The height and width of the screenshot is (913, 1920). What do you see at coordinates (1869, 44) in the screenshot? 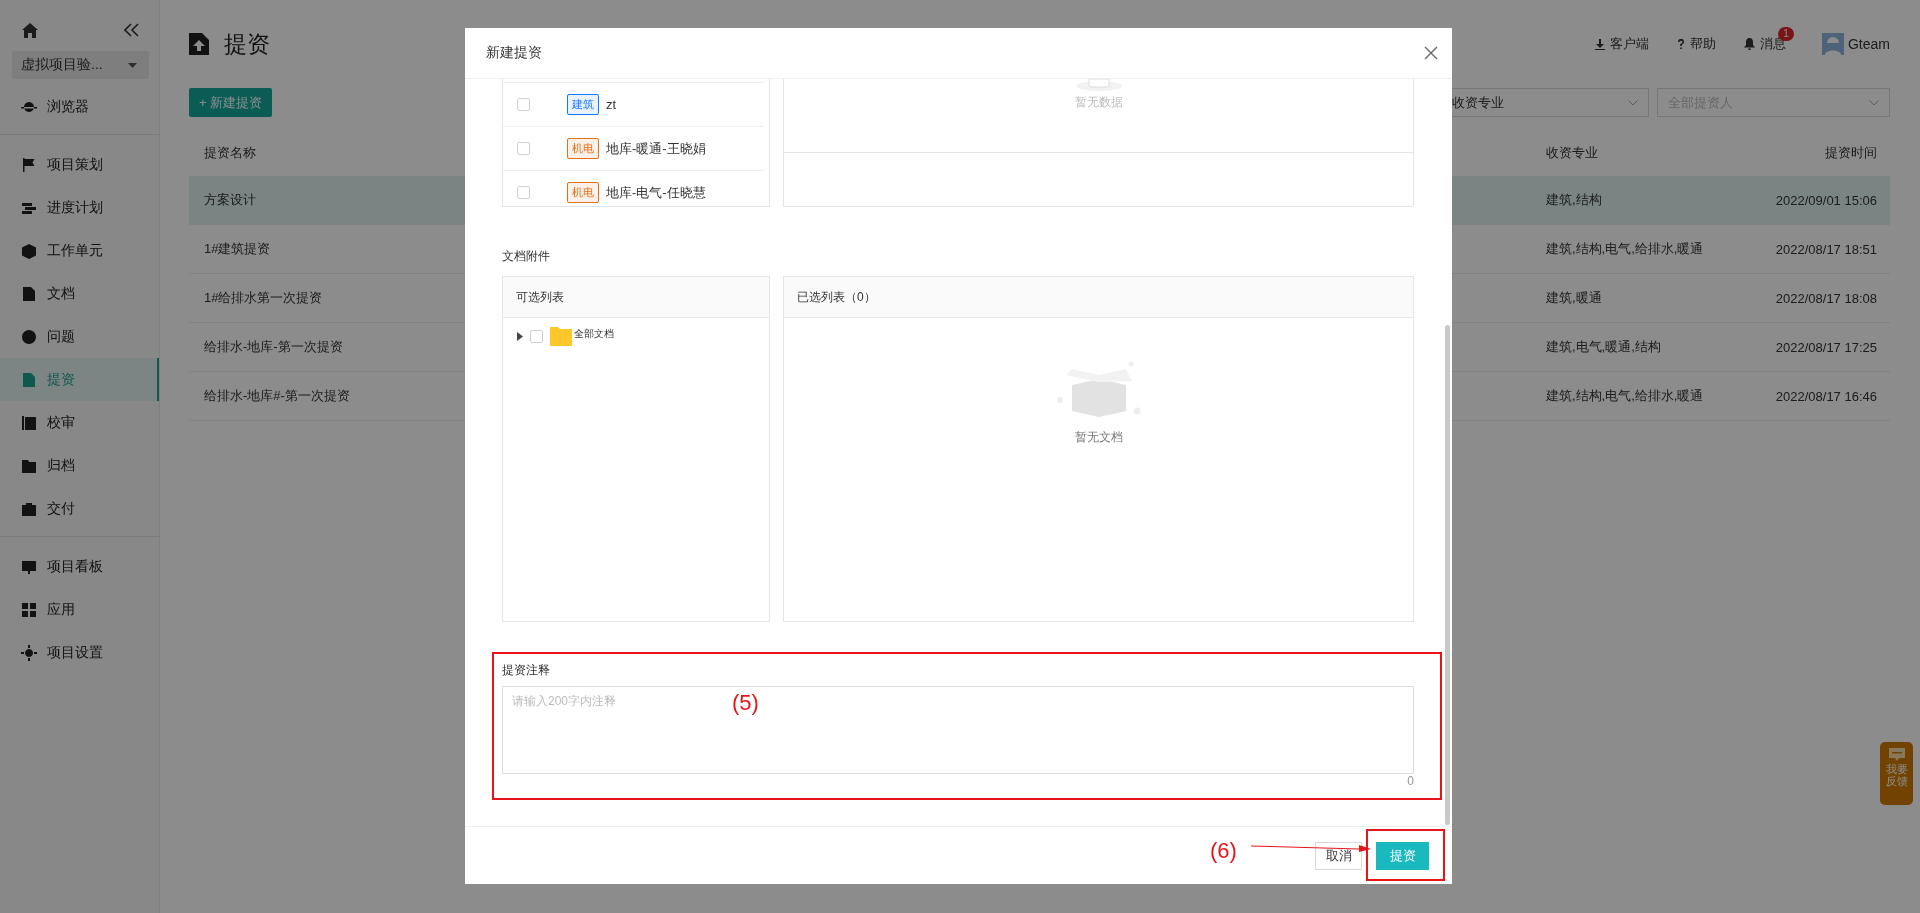
I see `user-name: Gteam` at bounding box center [1869, 44].